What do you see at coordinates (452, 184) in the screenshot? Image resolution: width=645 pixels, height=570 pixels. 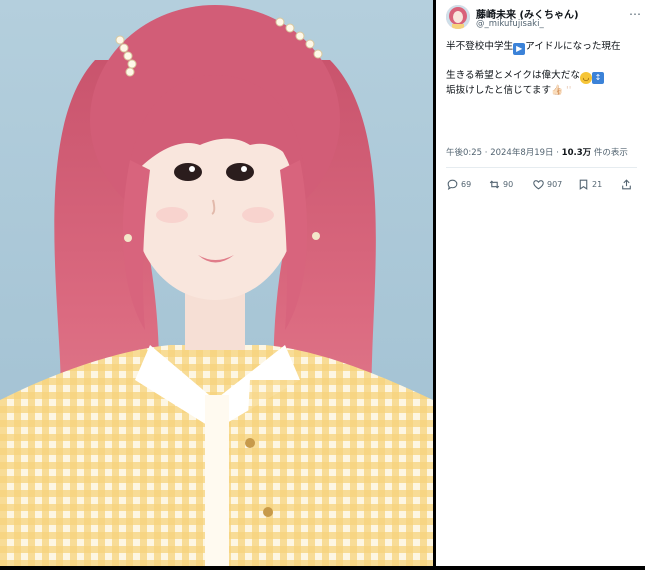 I see `reply-icon` at bounding box center [452, 184].